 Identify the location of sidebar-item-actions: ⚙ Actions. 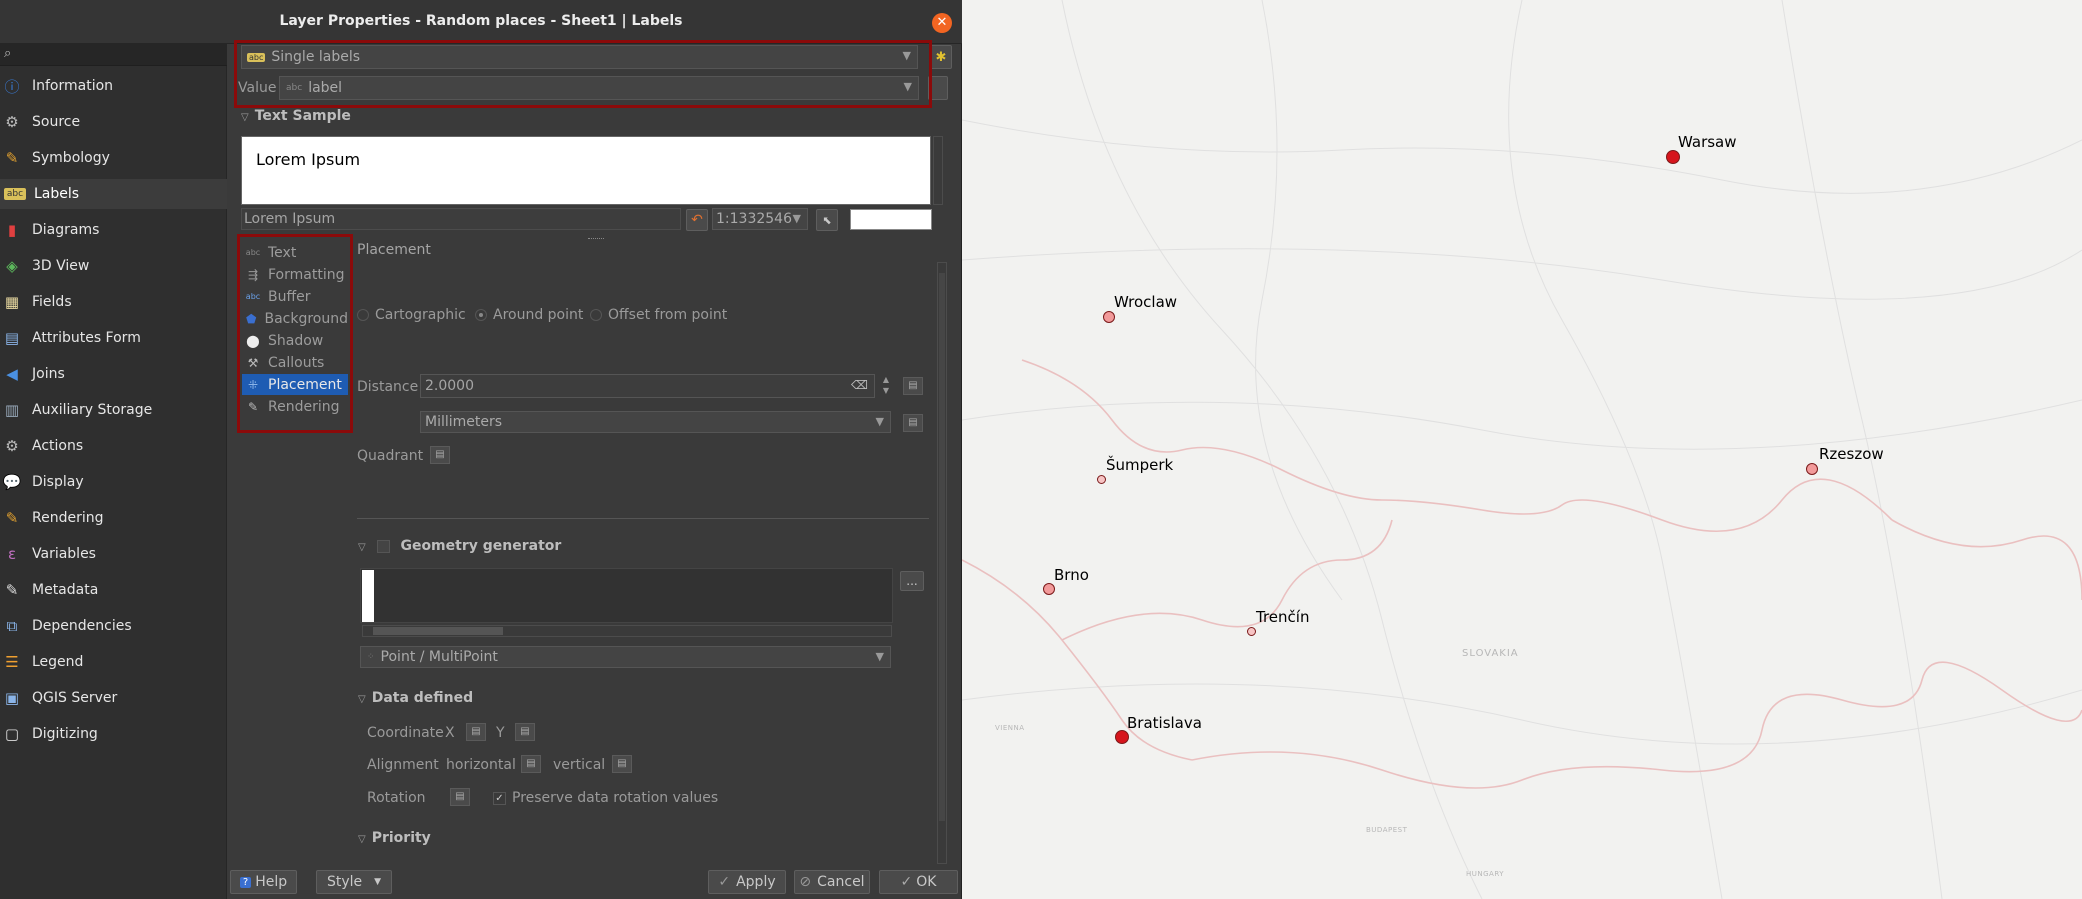
(113, 446).